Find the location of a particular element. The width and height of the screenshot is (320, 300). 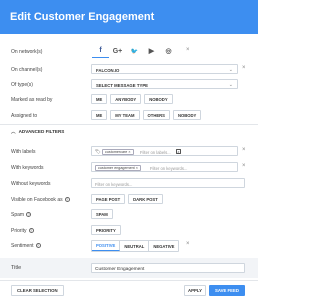

twitter-tab: 🐦 is located at coordinates (134, 51).